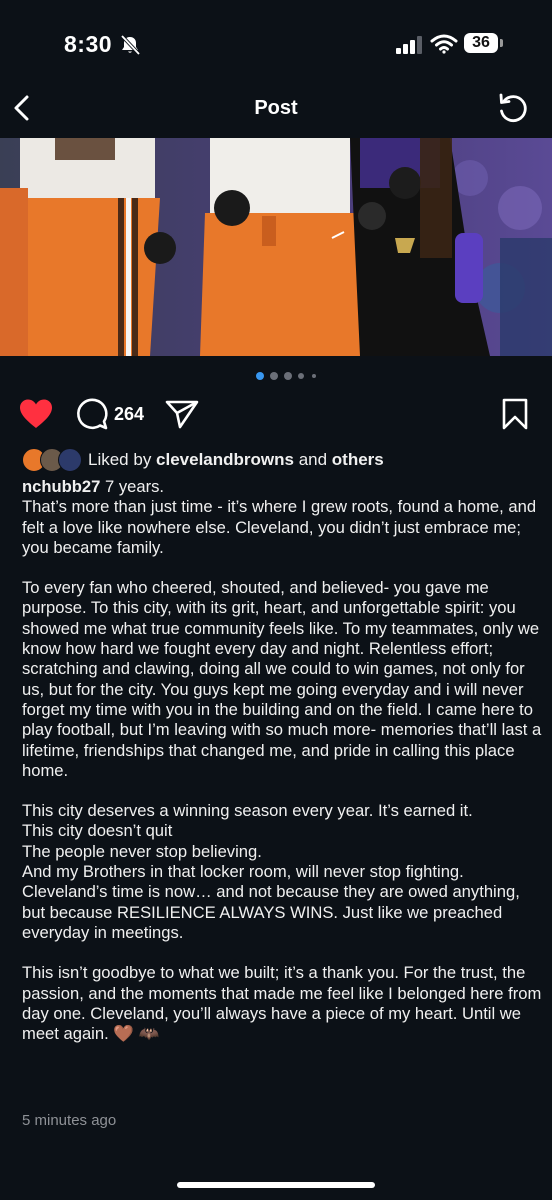 The width and height of the screenshot is (552, 1200). I want to click on liker-username: clevelandbrowns, so click(225, 459).